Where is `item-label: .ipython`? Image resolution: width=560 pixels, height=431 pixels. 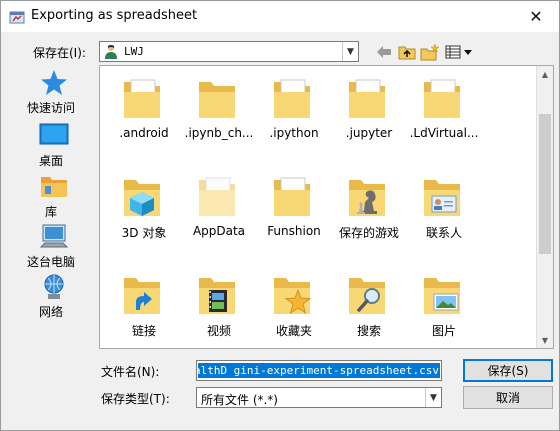 item-label: .ipython is located at coordinates (294, 133).